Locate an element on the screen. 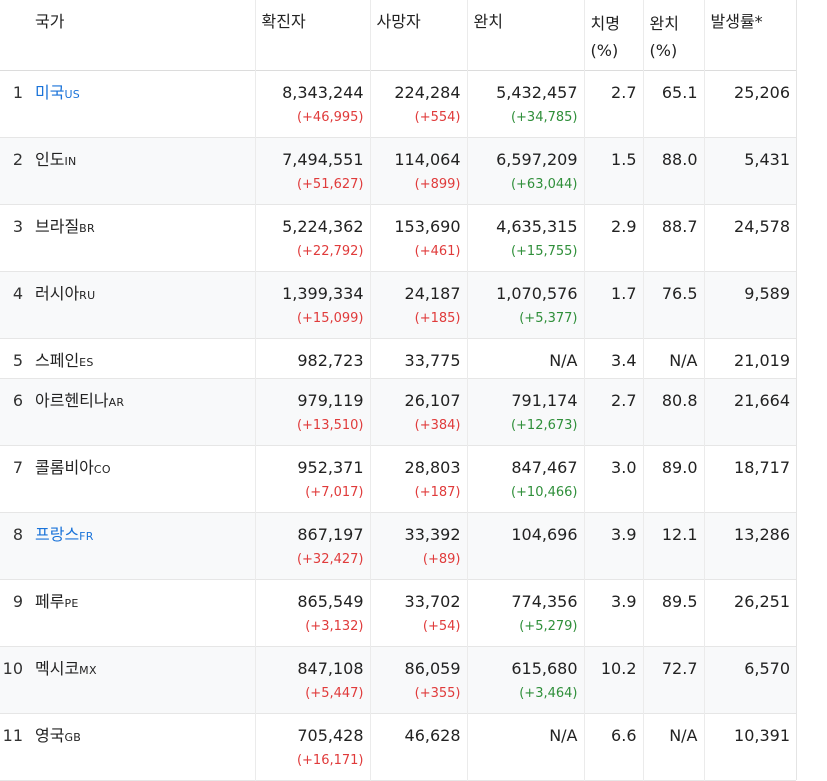  country-name: 스페인ES is located at coordinates (64, 360).